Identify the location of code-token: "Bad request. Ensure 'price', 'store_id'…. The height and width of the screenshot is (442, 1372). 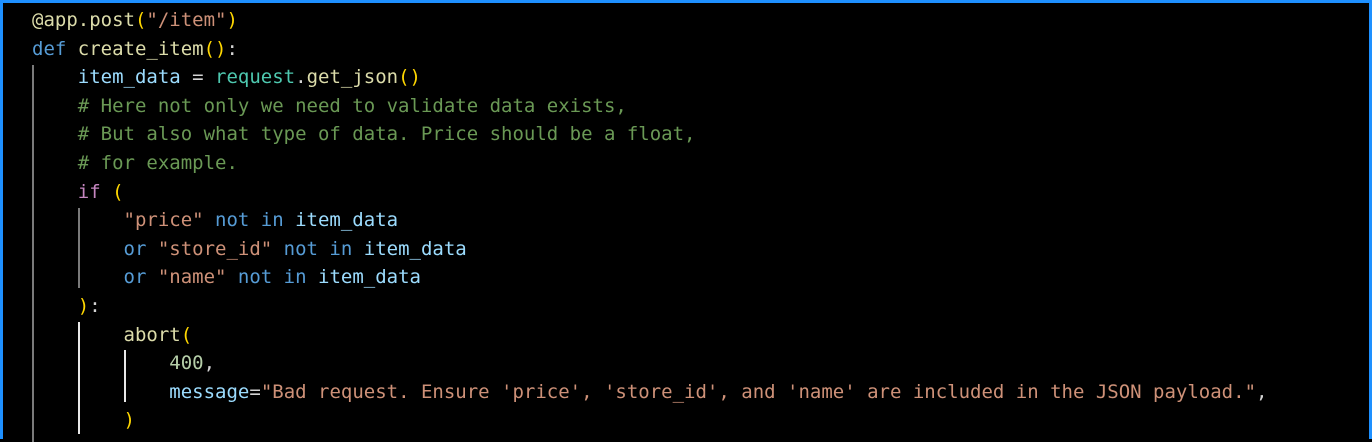
(758, 391).